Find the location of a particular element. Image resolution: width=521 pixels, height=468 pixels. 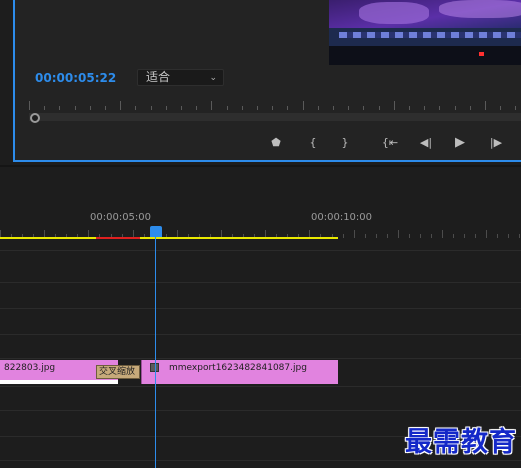

go-to-in-icon: {⇤ is located at coordinates (390, 143).